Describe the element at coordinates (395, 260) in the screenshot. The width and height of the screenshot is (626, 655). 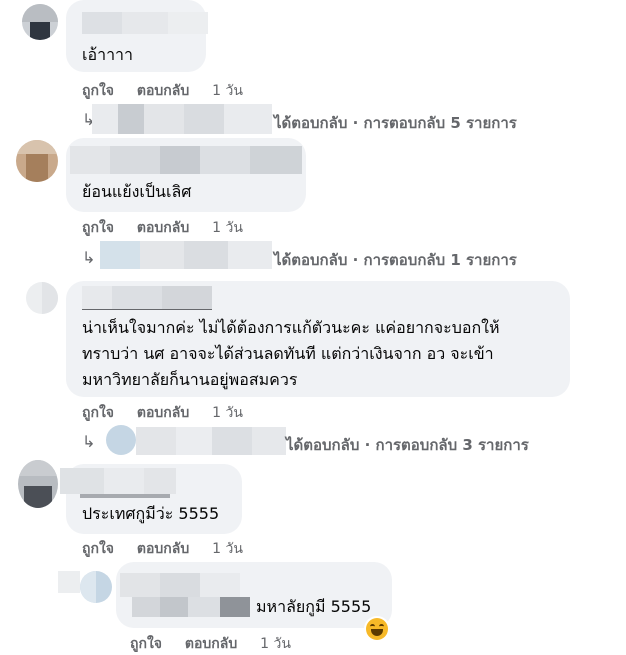
I see `view-replies-link: ได้ตอบกลับ · การตอบกลับ 1 รายการ` at that location.